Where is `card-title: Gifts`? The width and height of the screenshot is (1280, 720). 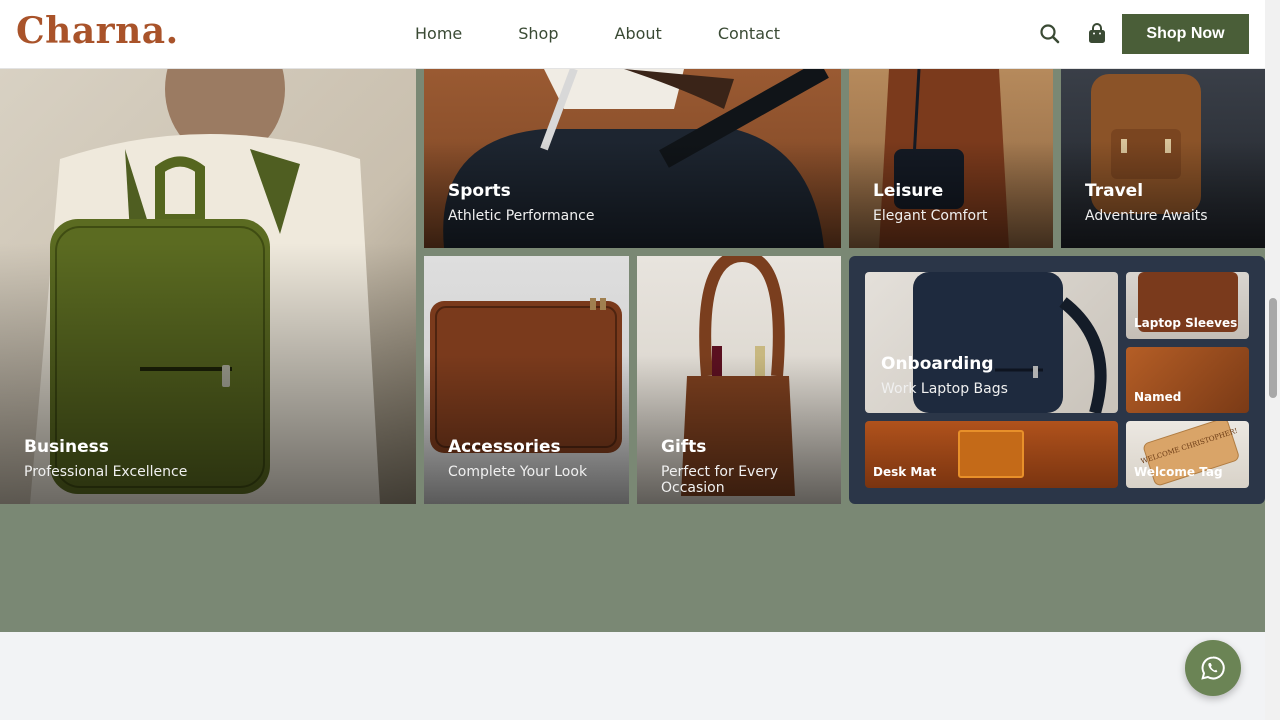
card-title: Gifts is located at coordinates (684, 447).